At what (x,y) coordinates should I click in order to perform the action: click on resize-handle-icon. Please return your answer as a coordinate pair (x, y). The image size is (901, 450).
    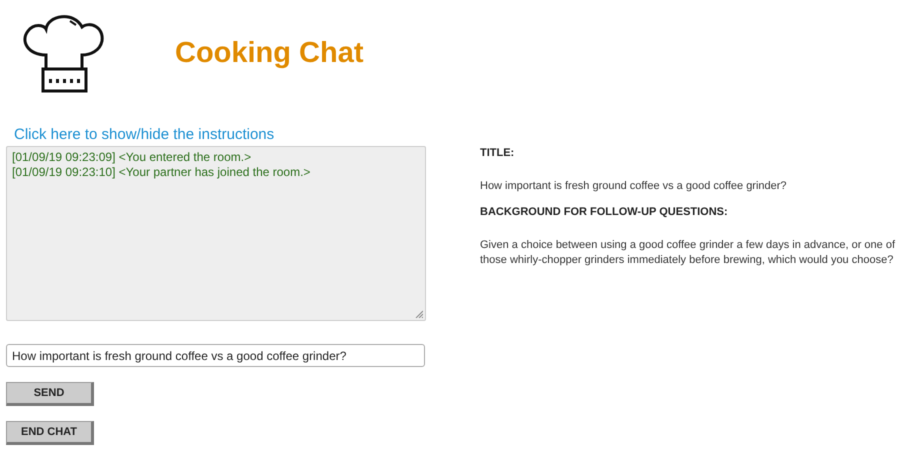
    Looking at the image, I should click on (419, 314).